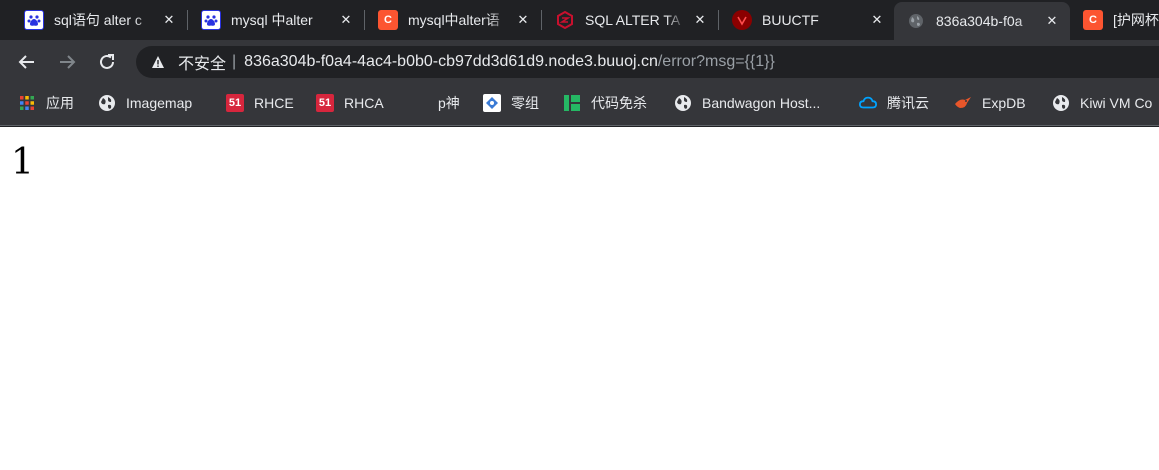  I want to click on tab-sql-alter: sql语句 alter c ✕, so click(99, 20).